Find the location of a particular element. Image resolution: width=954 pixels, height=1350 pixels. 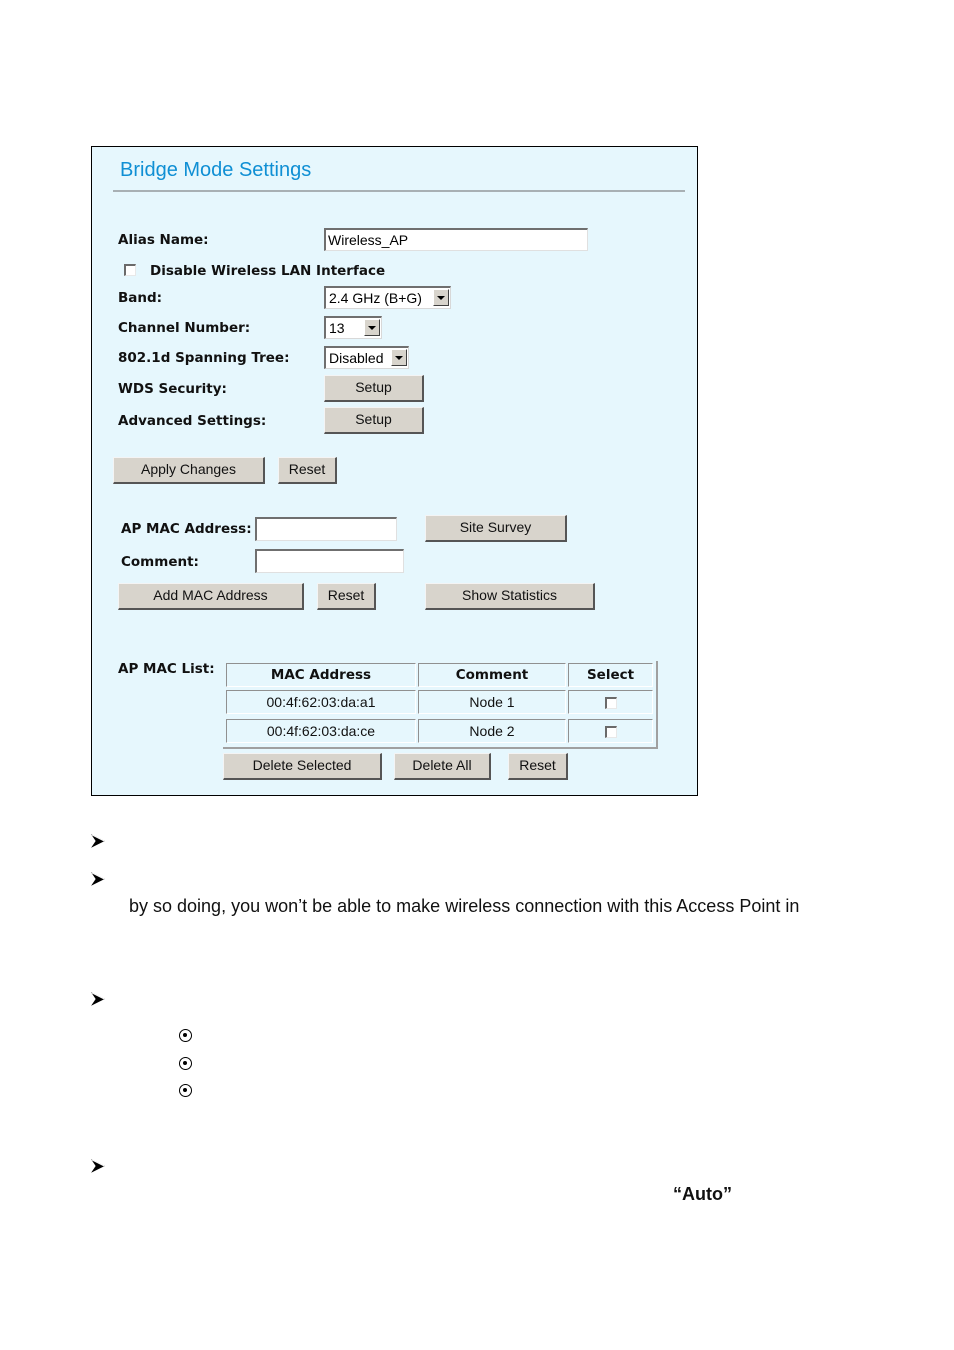

disable-wlan-label: Disable Wireless LAN Interface is located at coordinates (268, 271).